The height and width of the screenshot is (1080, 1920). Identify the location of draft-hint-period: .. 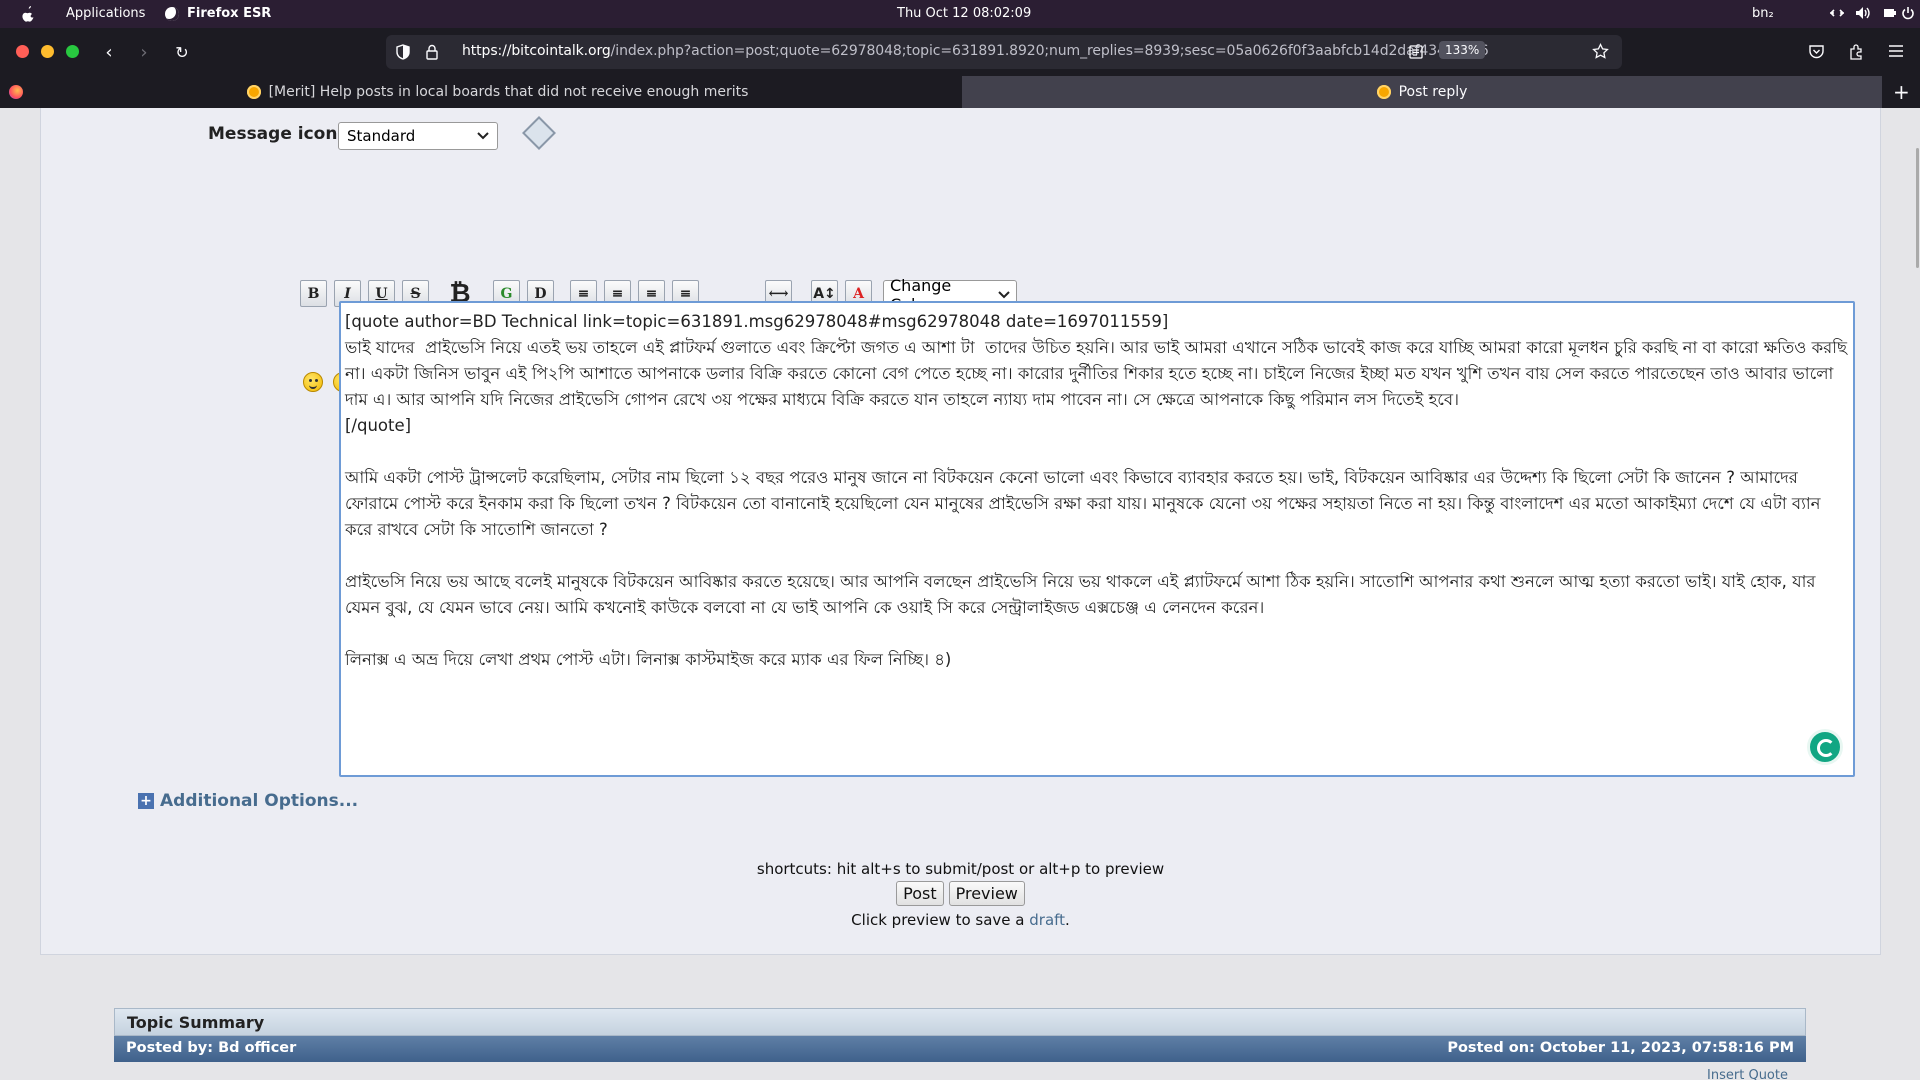
(1067, 920).